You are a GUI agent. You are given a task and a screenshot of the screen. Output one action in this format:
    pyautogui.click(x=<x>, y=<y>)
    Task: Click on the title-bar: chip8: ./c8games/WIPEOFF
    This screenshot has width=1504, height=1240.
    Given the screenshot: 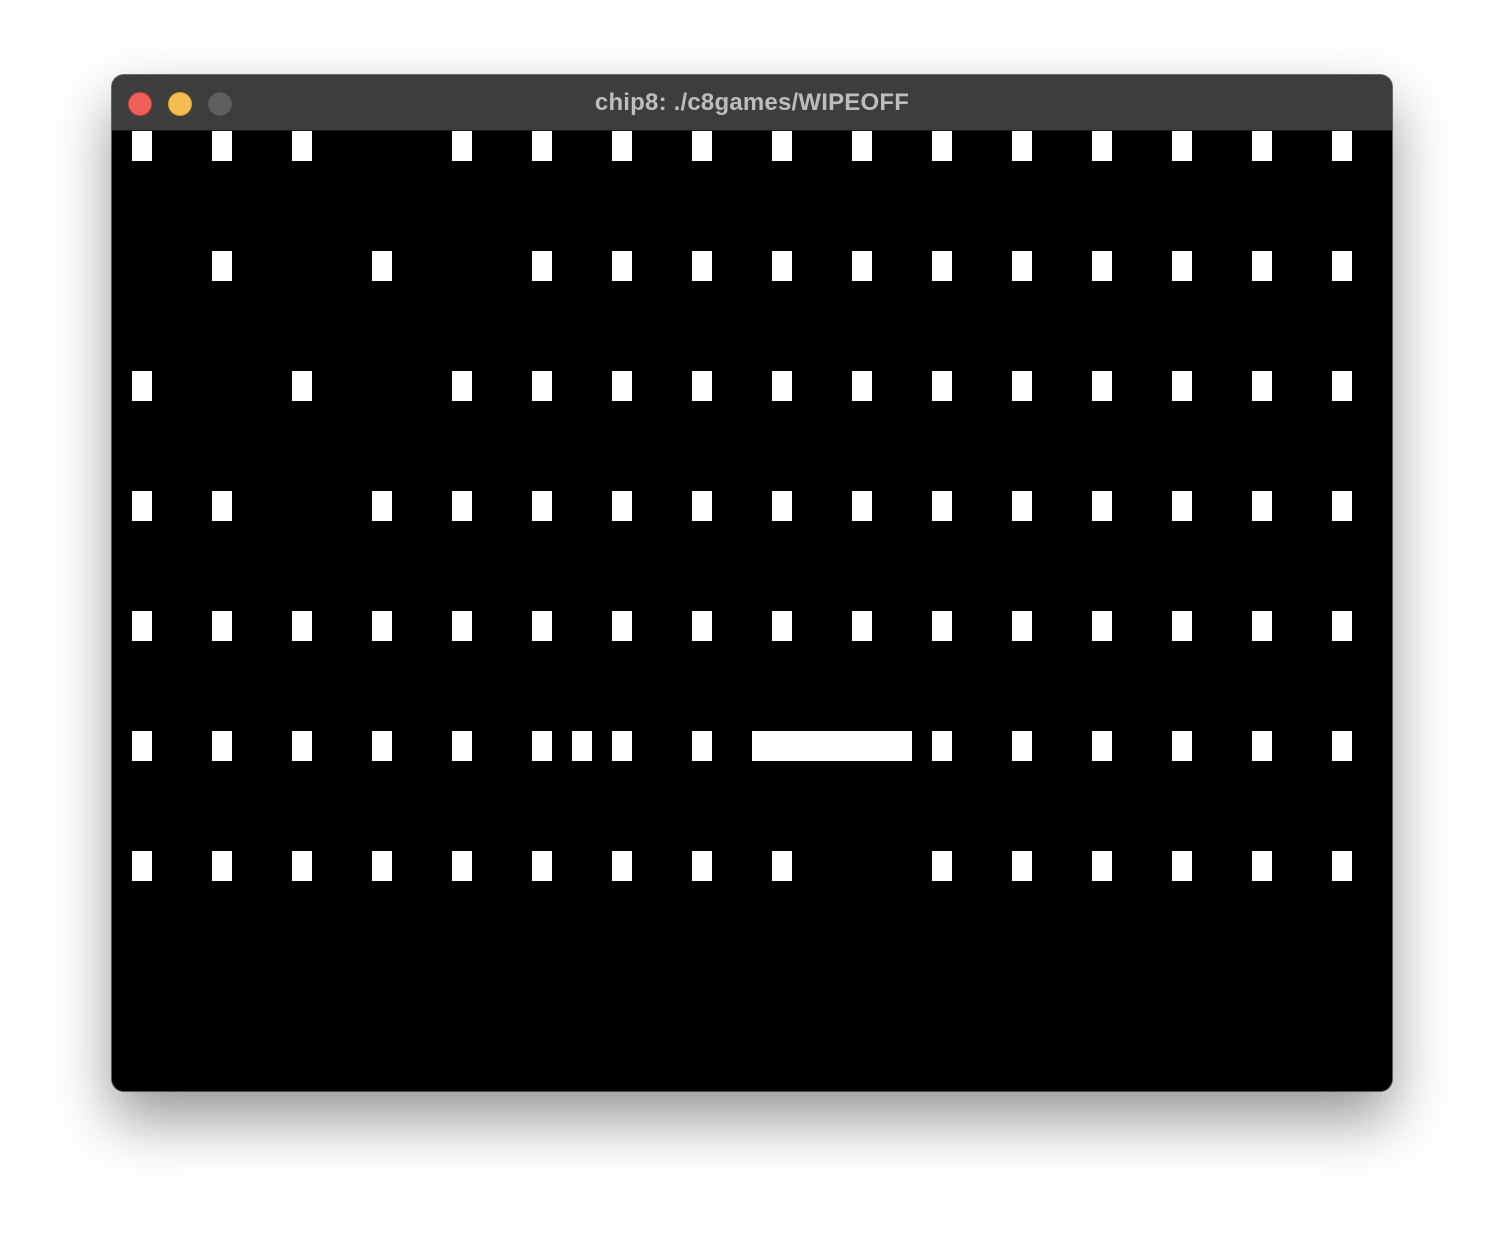 What is the action you would take?
    pyautogui.click(x=752, y=103)
    